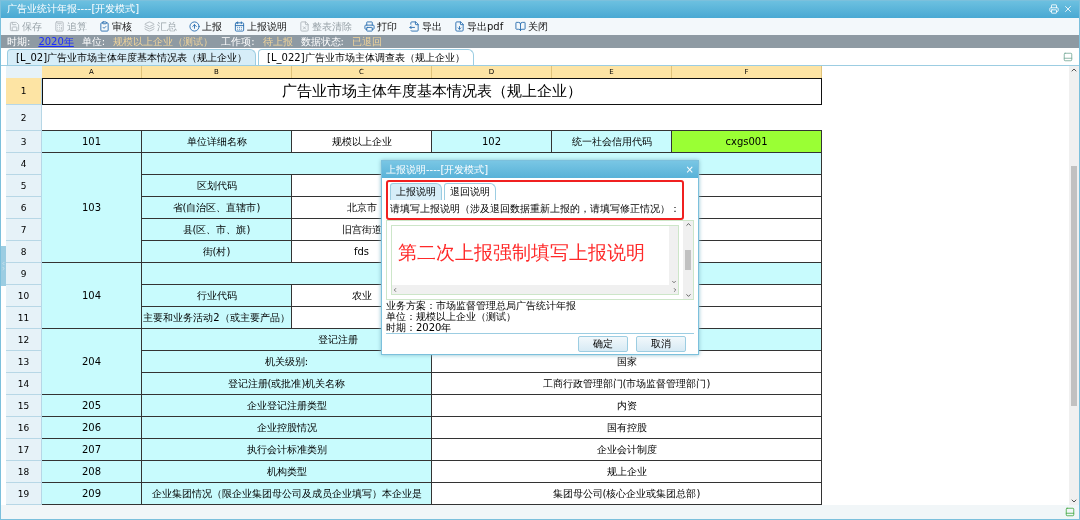 The width and height of the screenshot is (1080, 520). I want to click on unit-value: 规模以上企业（测试）, so click(163, 42).